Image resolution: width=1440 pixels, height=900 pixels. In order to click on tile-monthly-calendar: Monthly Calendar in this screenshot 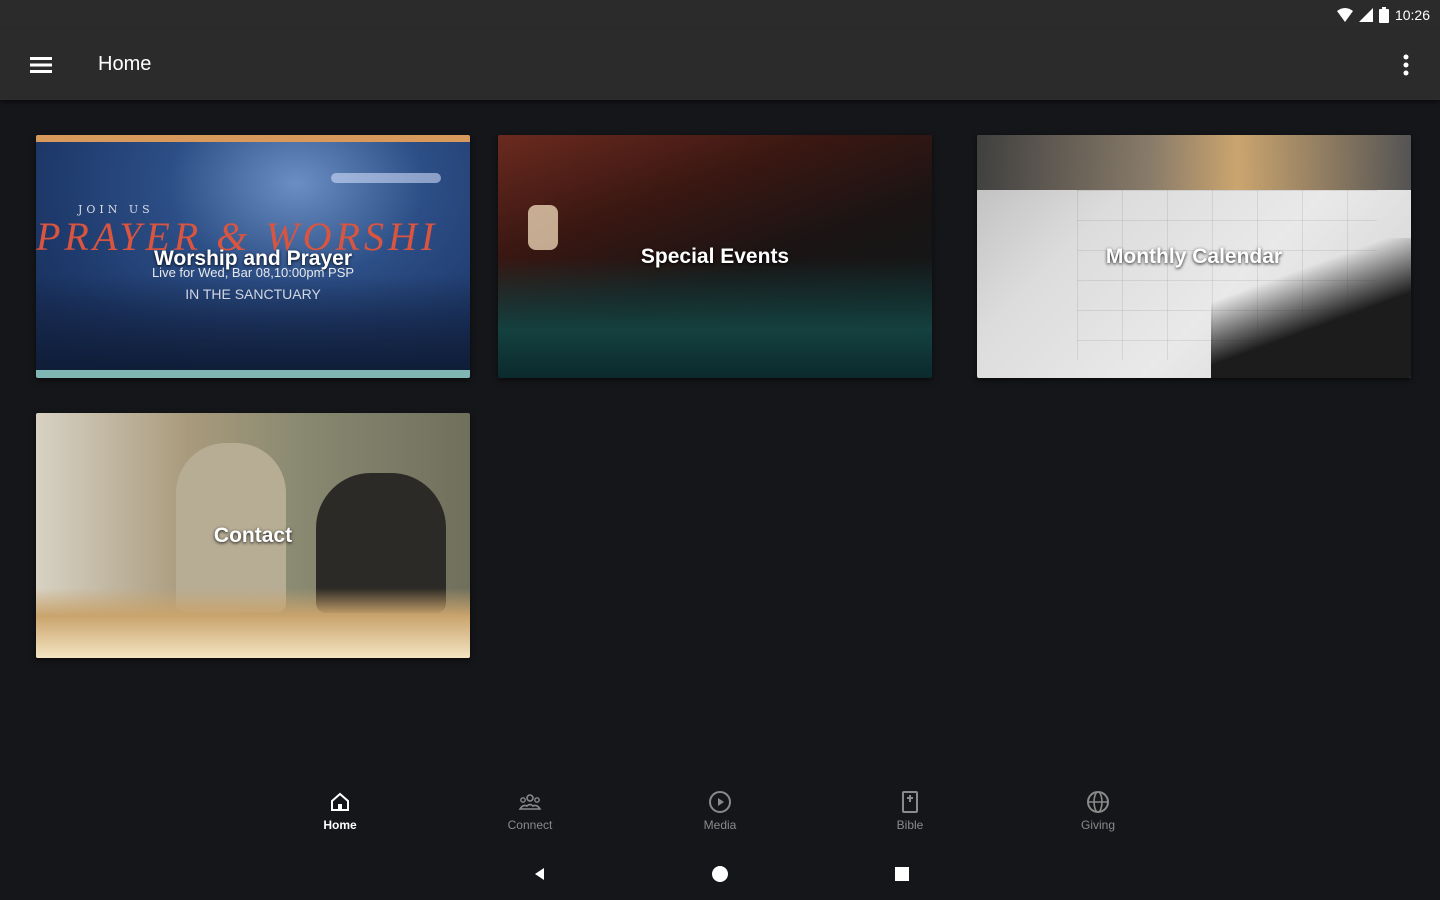, I will do `click(1194, 256)`.